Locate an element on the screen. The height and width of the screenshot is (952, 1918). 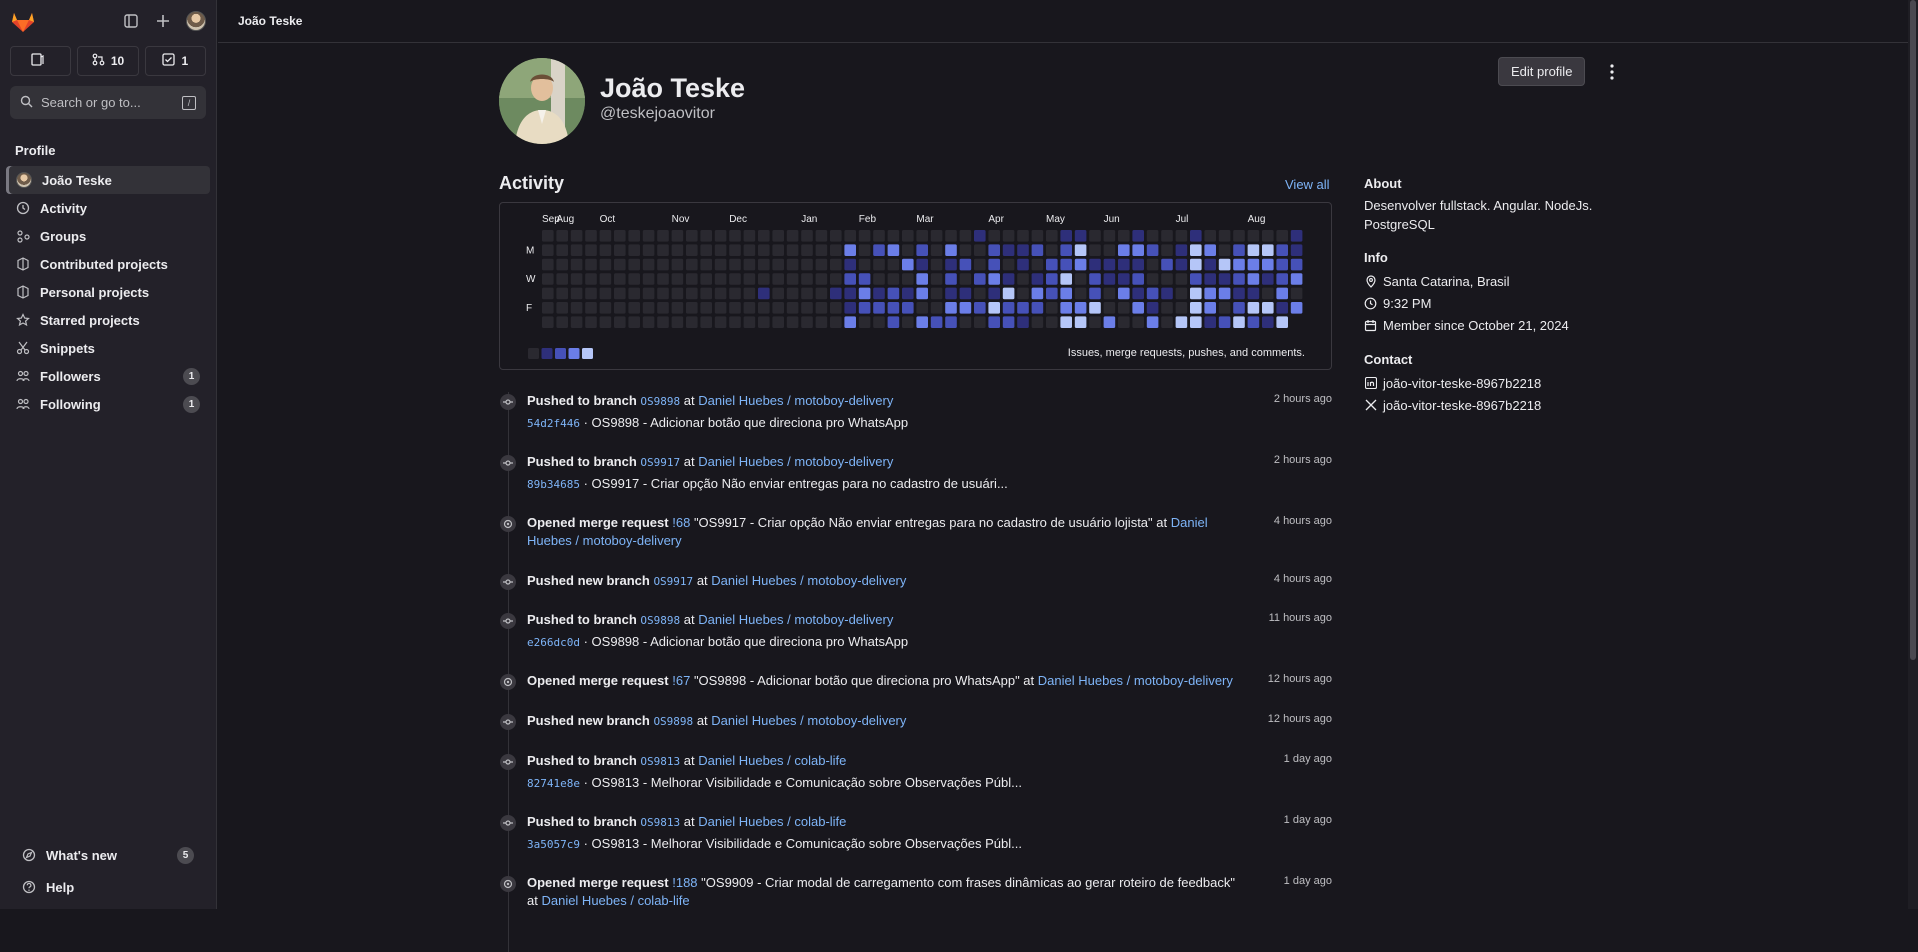
edit-profile-button: Edit profile is located at coordinates (1542, 71).